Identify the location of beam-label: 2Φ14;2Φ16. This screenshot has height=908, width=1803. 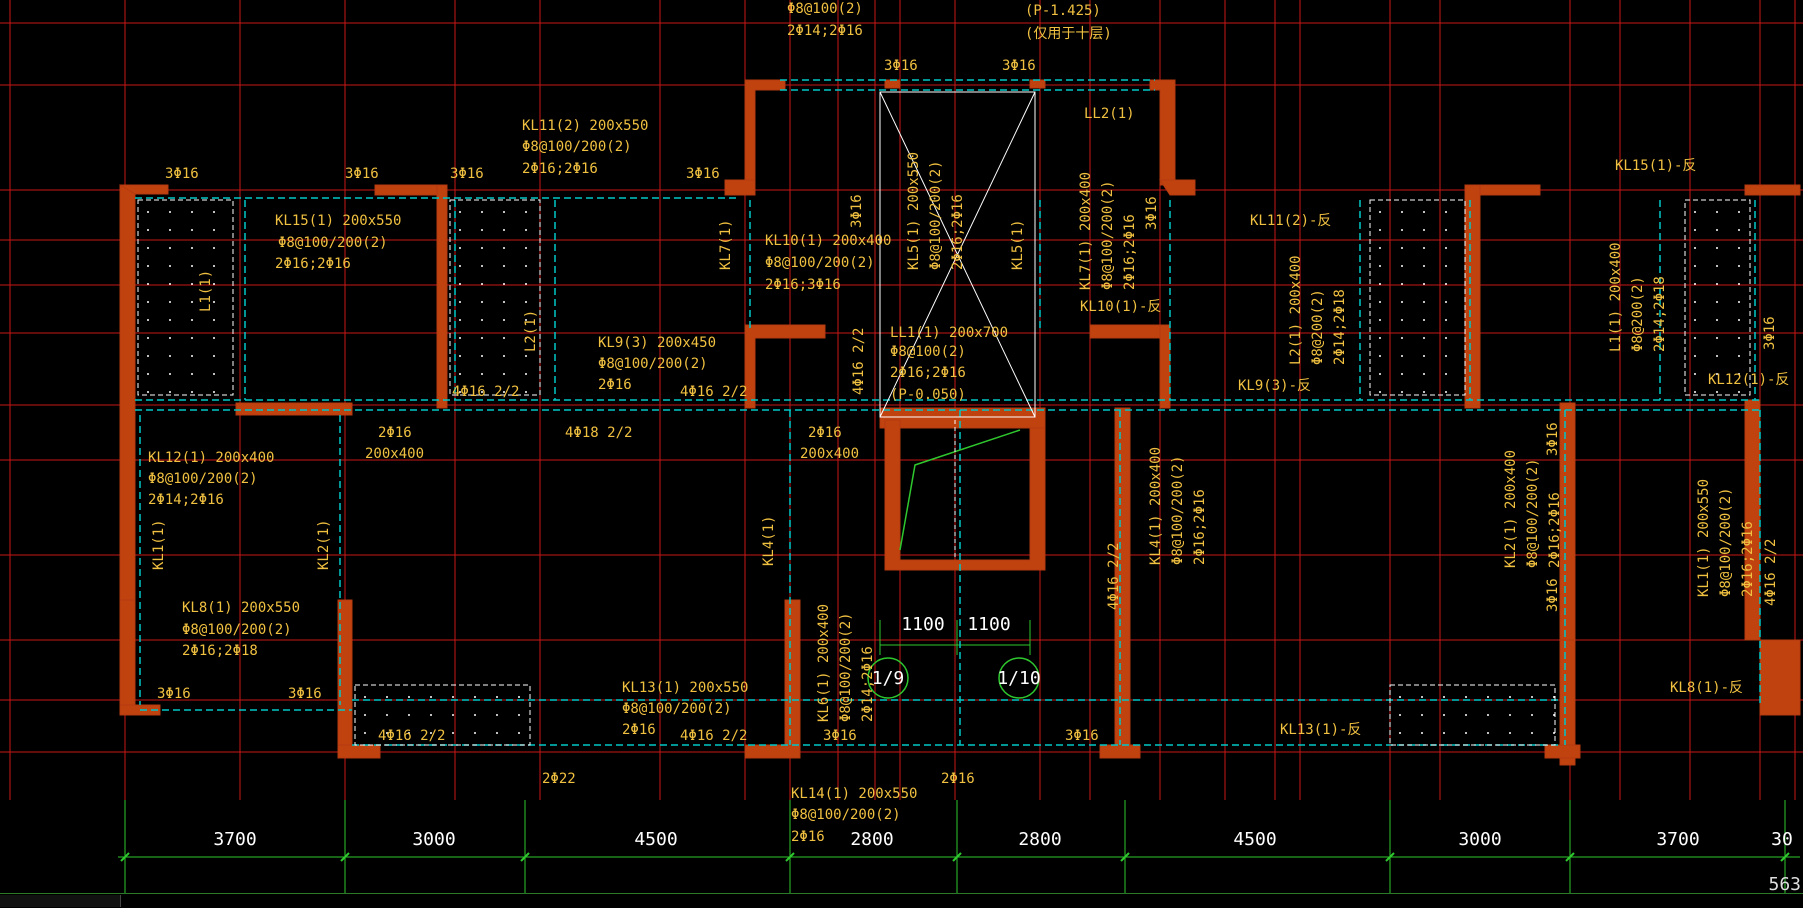
(186, 500).